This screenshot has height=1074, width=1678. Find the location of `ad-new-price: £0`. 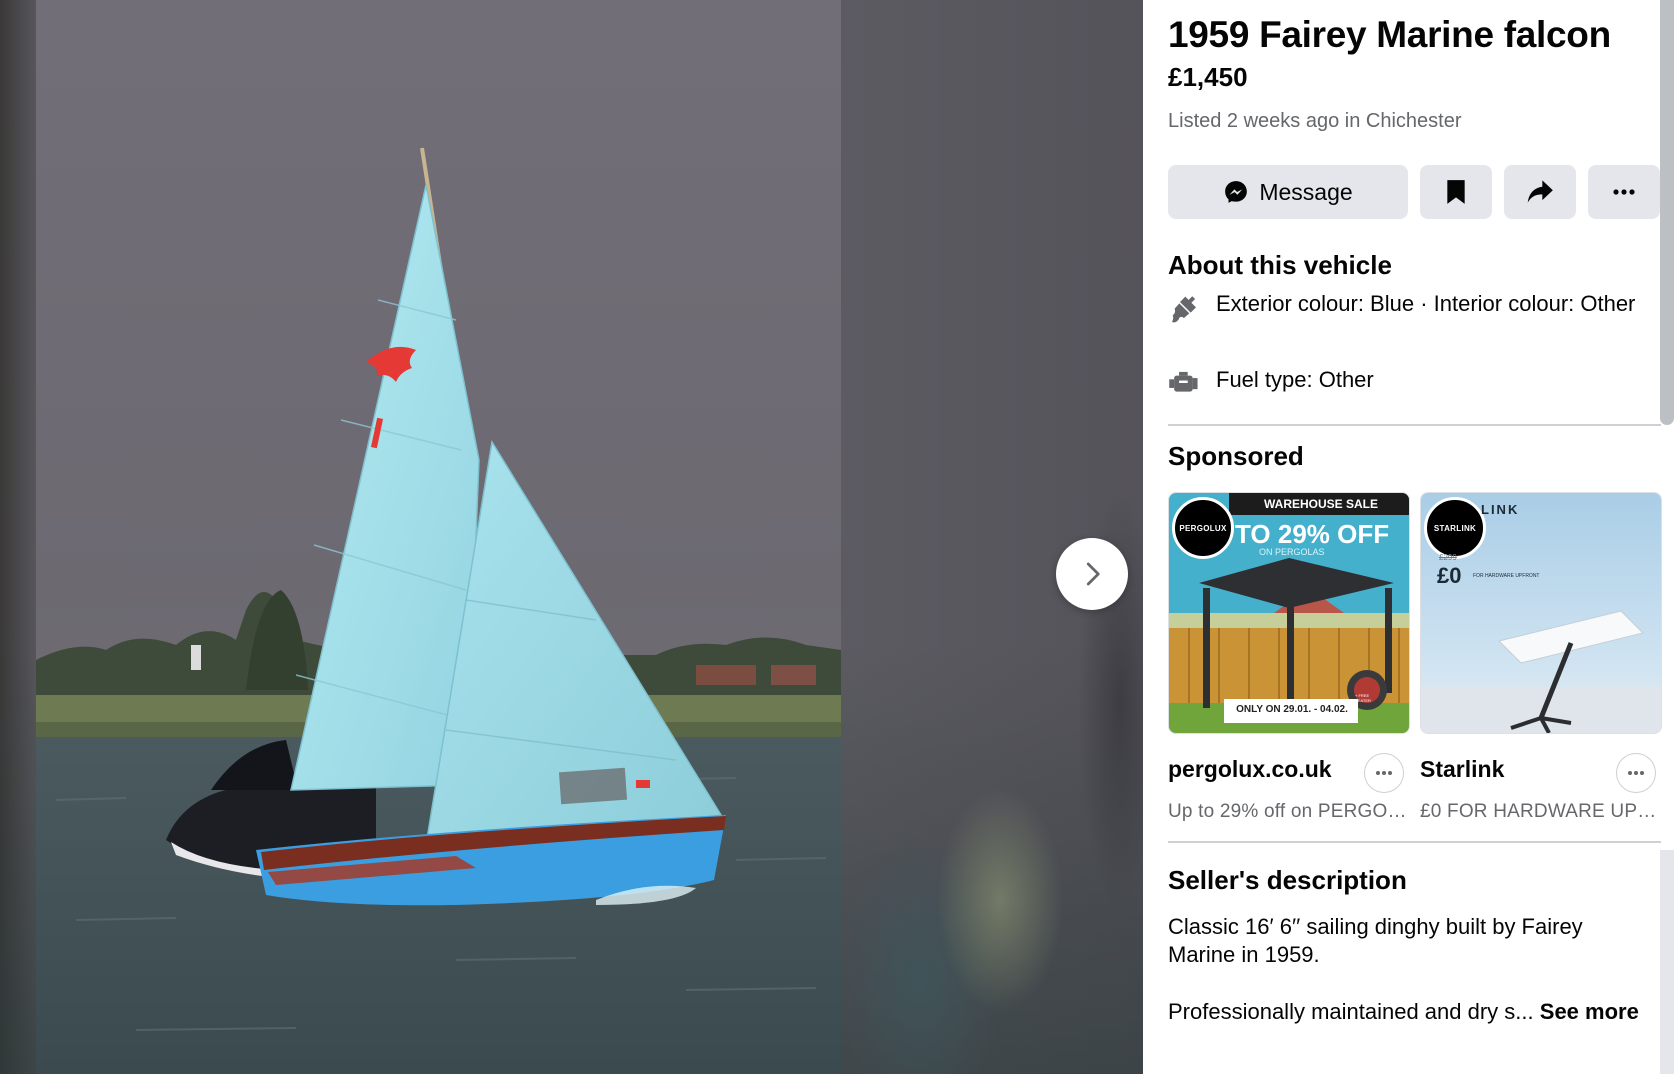

ad-new-price: £0 is located at coordinates (1449, 575).